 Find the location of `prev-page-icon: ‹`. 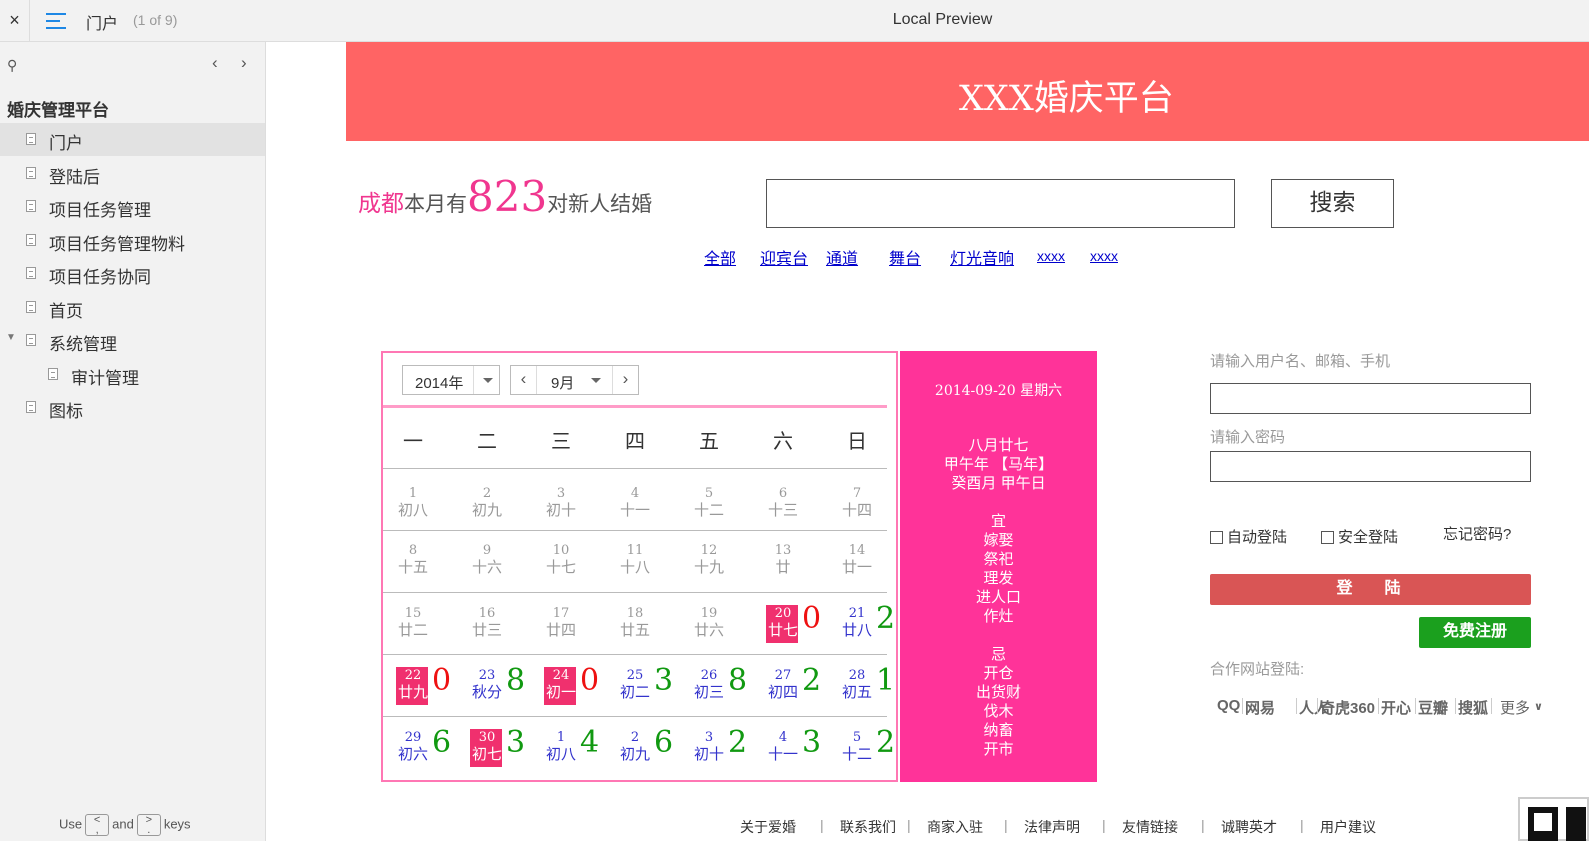

prev-page-icon: ‹ is located at coordinates (215, 63).